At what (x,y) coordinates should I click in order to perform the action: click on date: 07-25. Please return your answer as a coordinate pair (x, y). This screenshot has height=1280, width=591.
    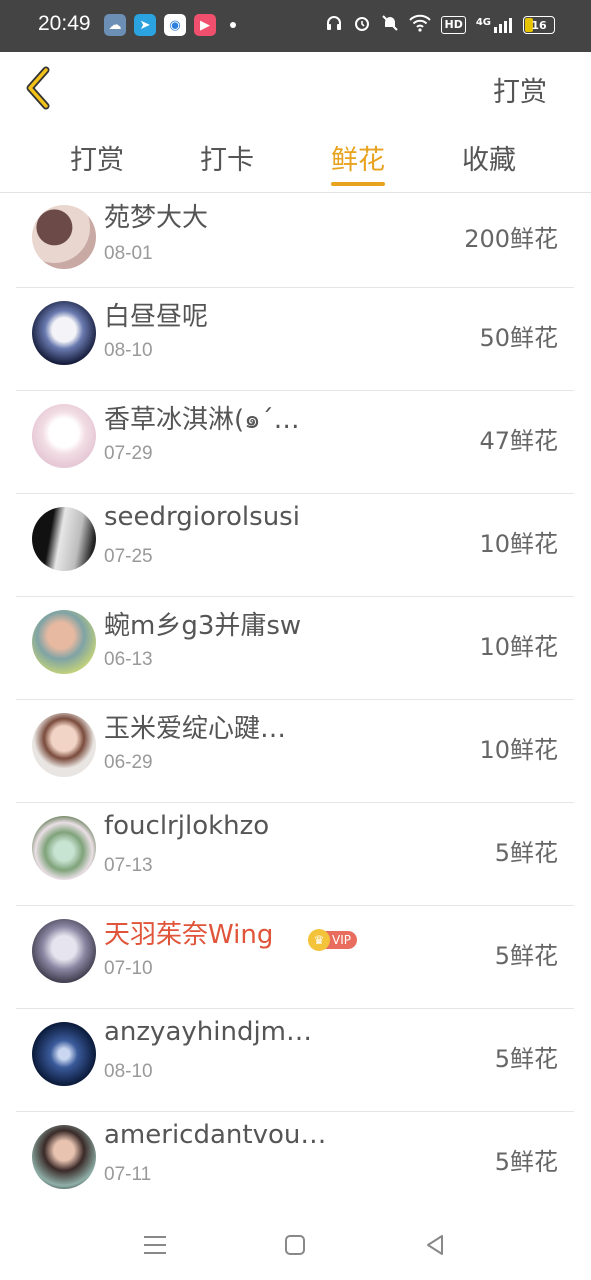
    Looking at the image, I should click on (128, 556).